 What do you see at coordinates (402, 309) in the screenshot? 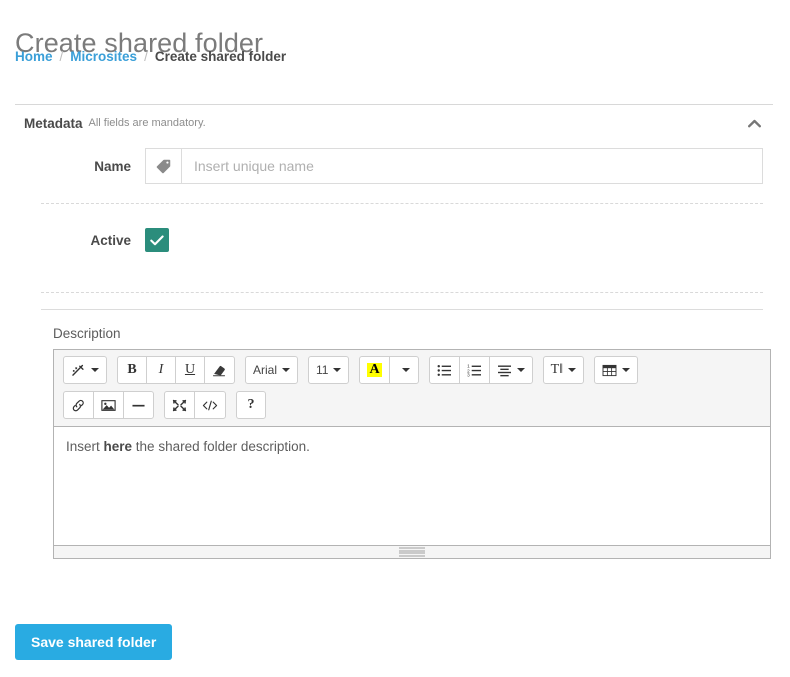
I see `divider-solid` at bounding box center [402, 309].